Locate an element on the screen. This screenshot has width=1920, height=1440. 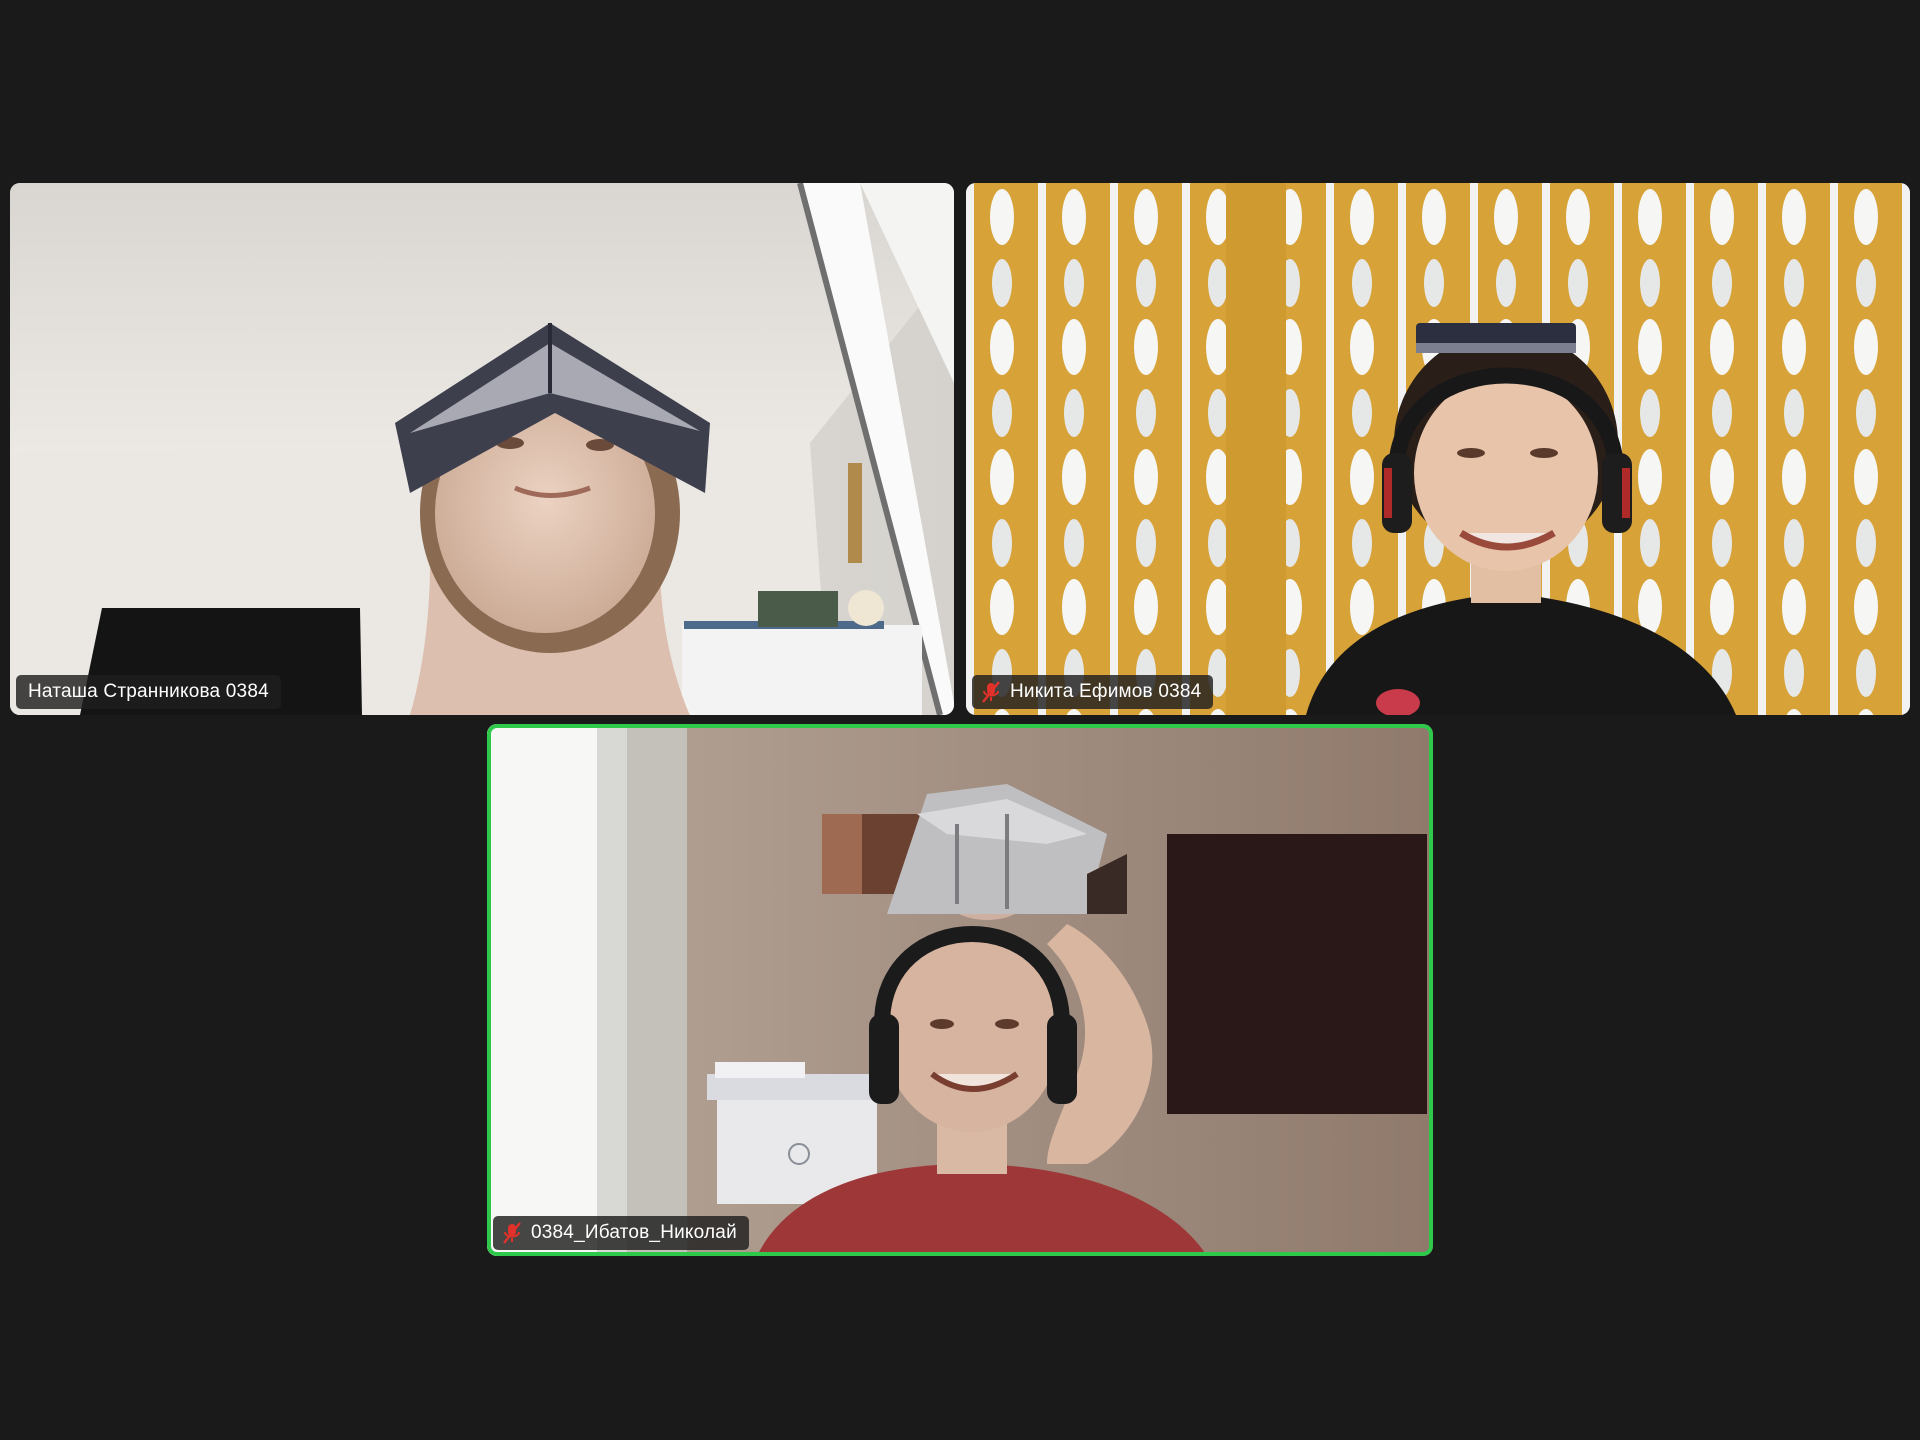
participant-name-label: Наташа Странникова 0384 is located at coordinates (148, 692).